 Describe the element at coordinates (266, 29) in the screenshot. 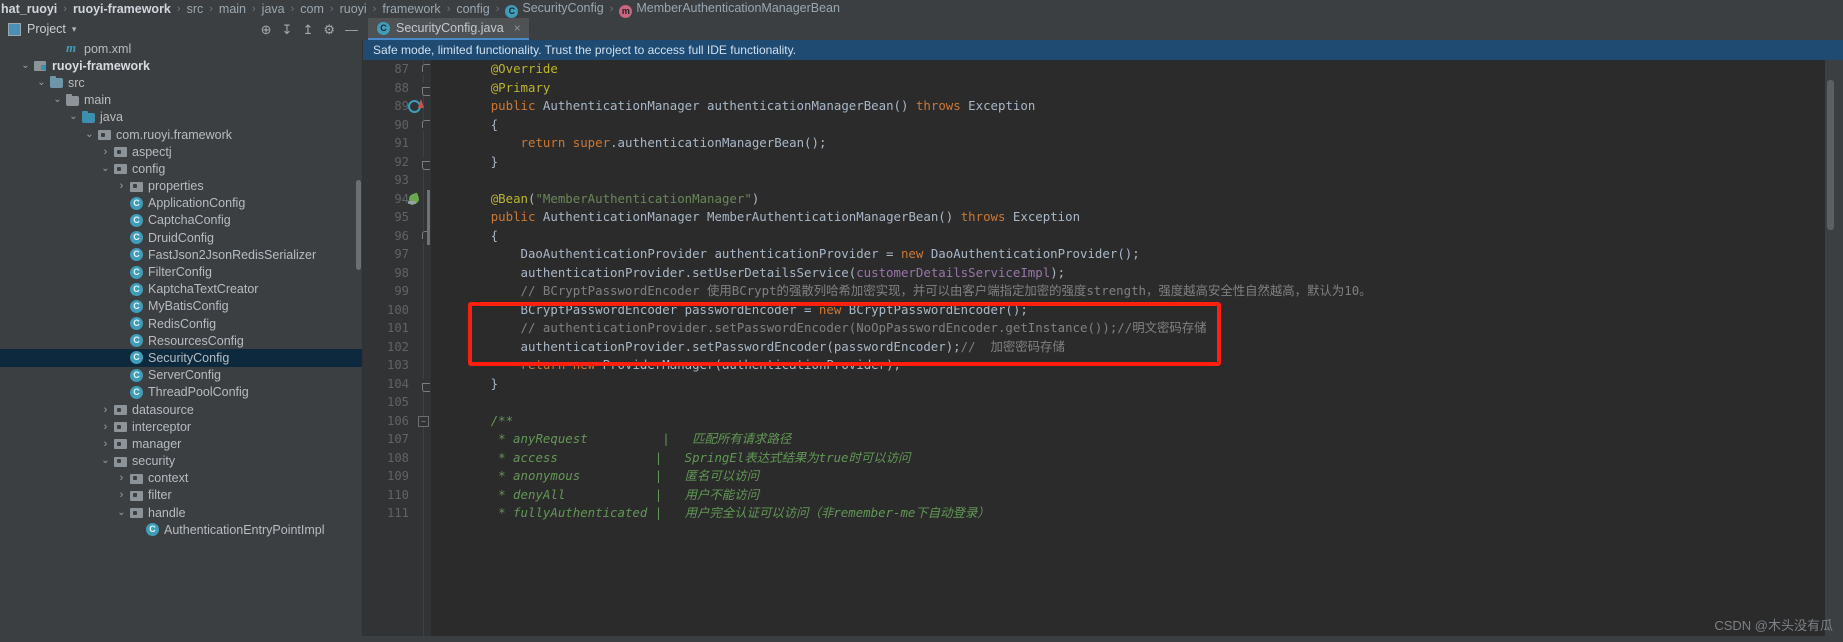

I see `locate-file-icon: ⊕` at that location.